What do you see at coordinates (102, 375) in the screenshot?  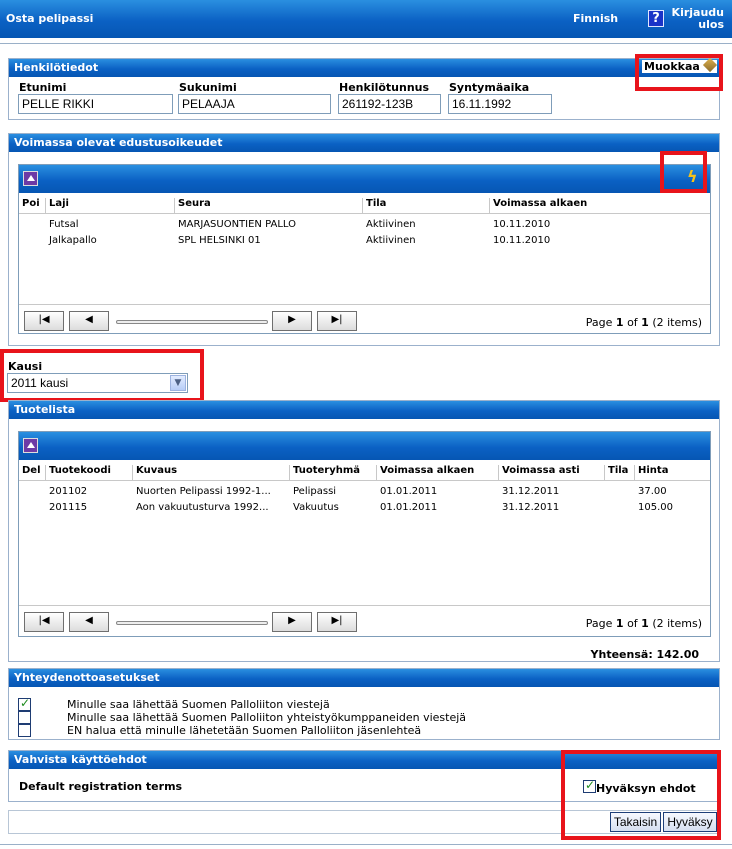 I see `highlight-box-season` at bounding box center [102, 375].